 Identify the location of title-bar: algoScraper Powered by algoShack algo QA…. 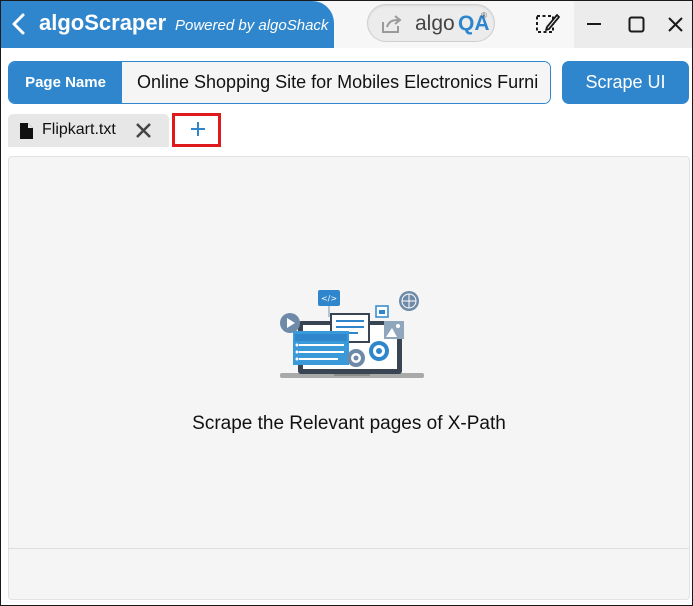
(346, 24).